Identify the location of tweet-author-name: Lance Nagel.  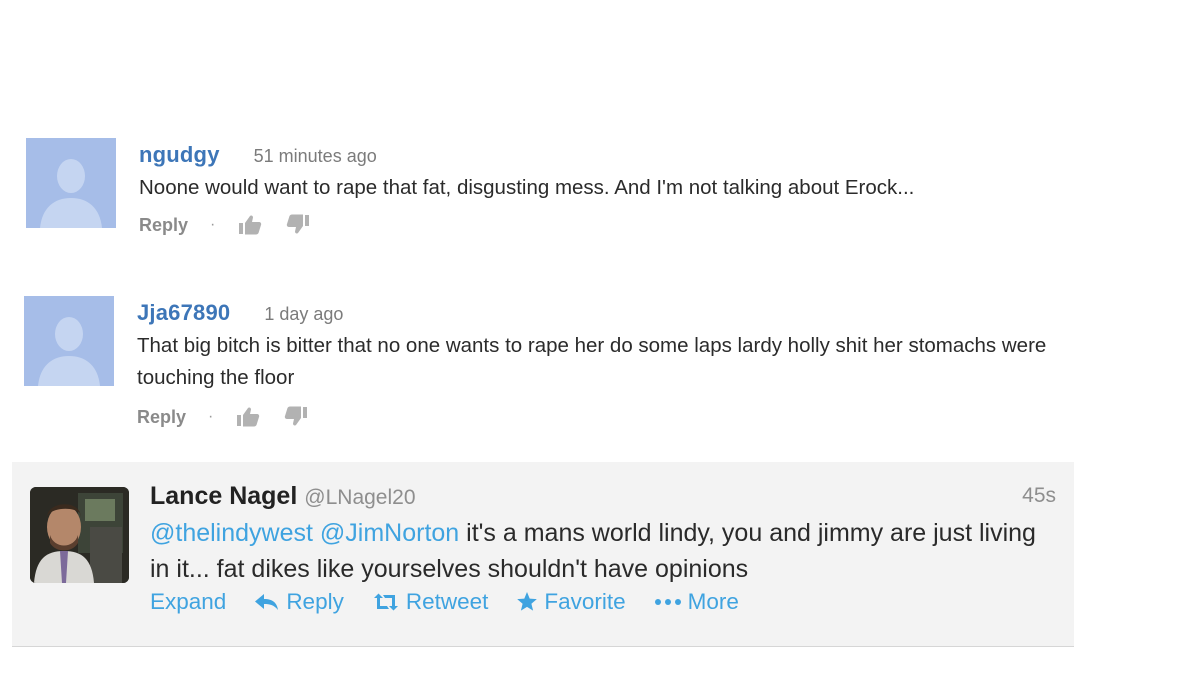
(223, 496).